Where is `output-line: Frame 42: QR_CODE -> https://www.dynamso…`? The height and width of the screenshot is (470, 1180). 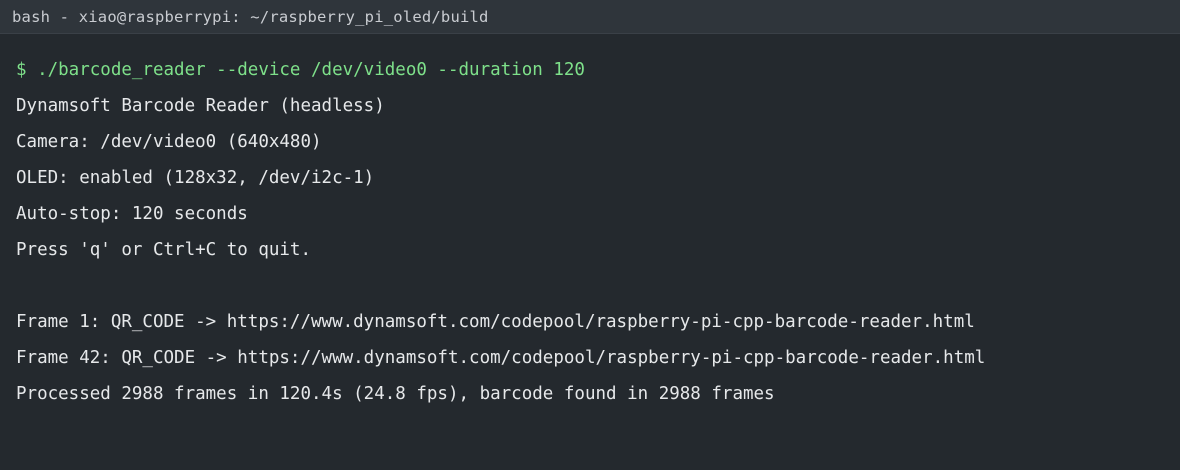 output-line: Frame 42: QR_CODE -> https://www.dynamso… is located at coordinates (501, 358).